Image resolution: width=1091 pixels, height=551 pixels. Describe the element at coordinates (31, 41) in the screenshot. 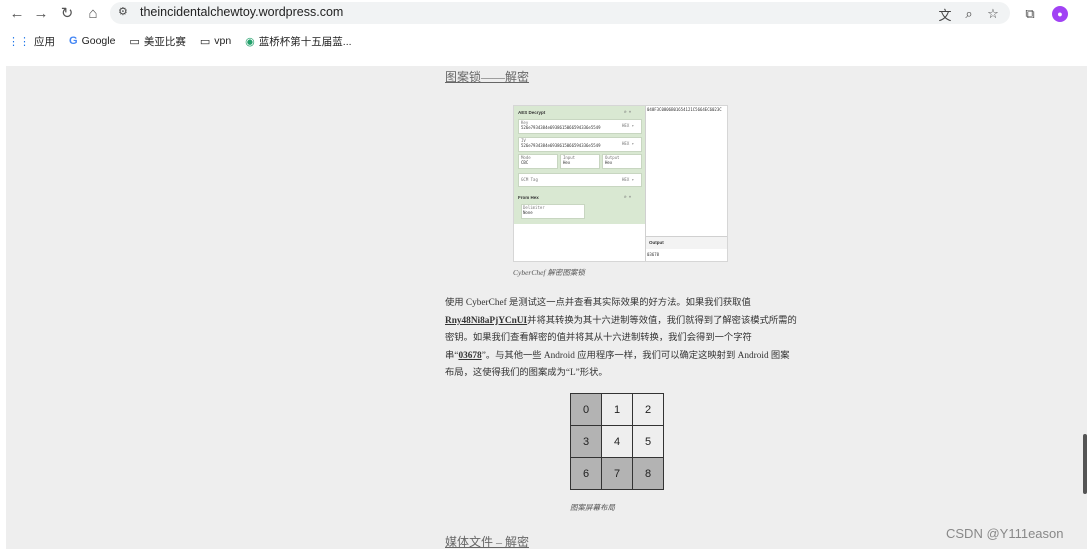

I see `bookmark-apps: ⋮⋮ 应用` at that location.